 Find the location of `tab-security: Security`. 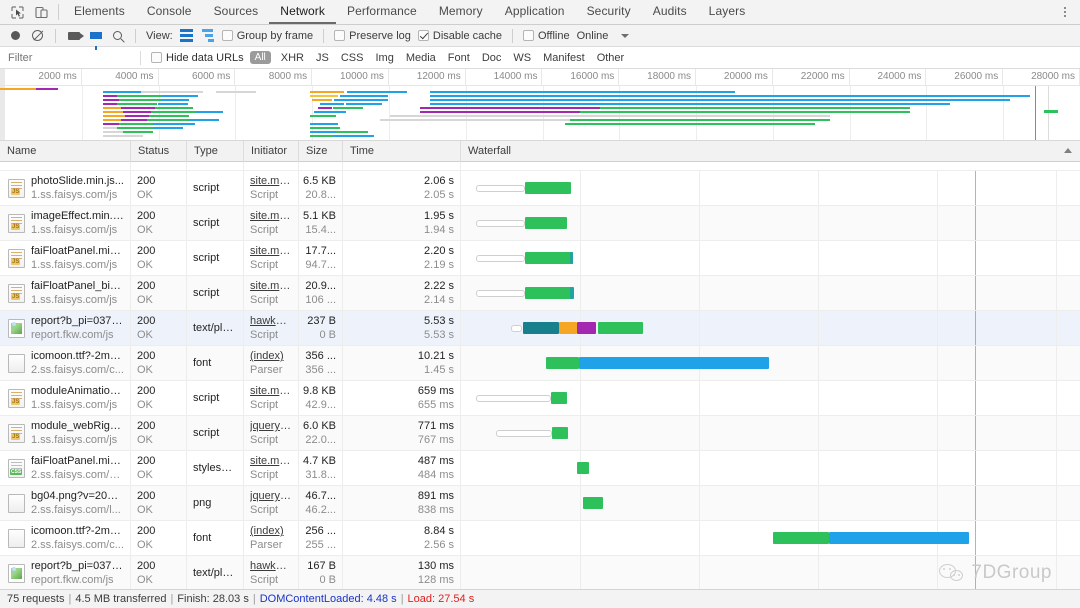

tab-security: Security is located at coordinates (609, 12).